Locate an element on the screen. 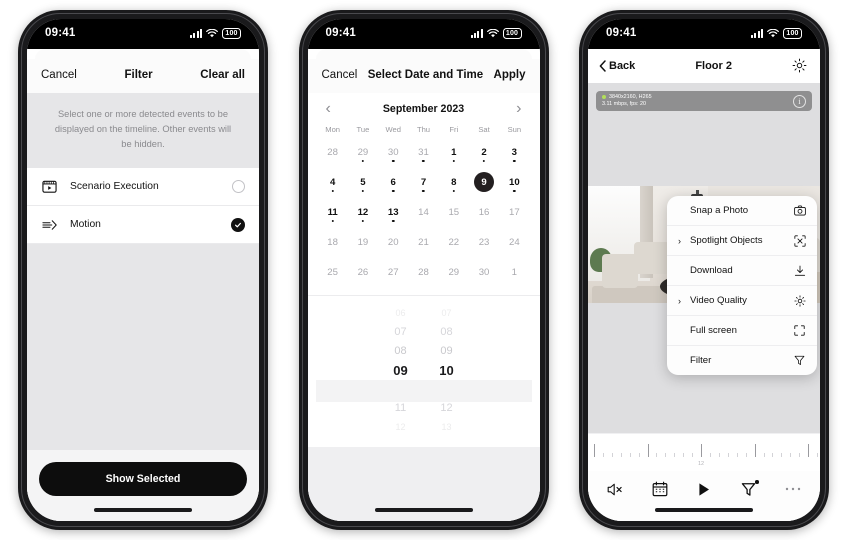 Image resolution: width=847 pixels, height=540 pixels. calendar-day-number: 26 is located at coordinates (363, 272).